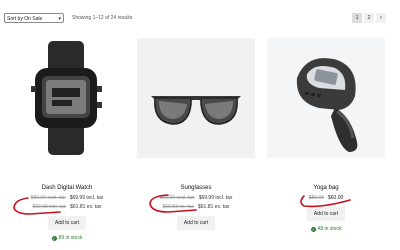 The image size is (400, 250). I want to click on page-2-button: 2, so click(369, 18).